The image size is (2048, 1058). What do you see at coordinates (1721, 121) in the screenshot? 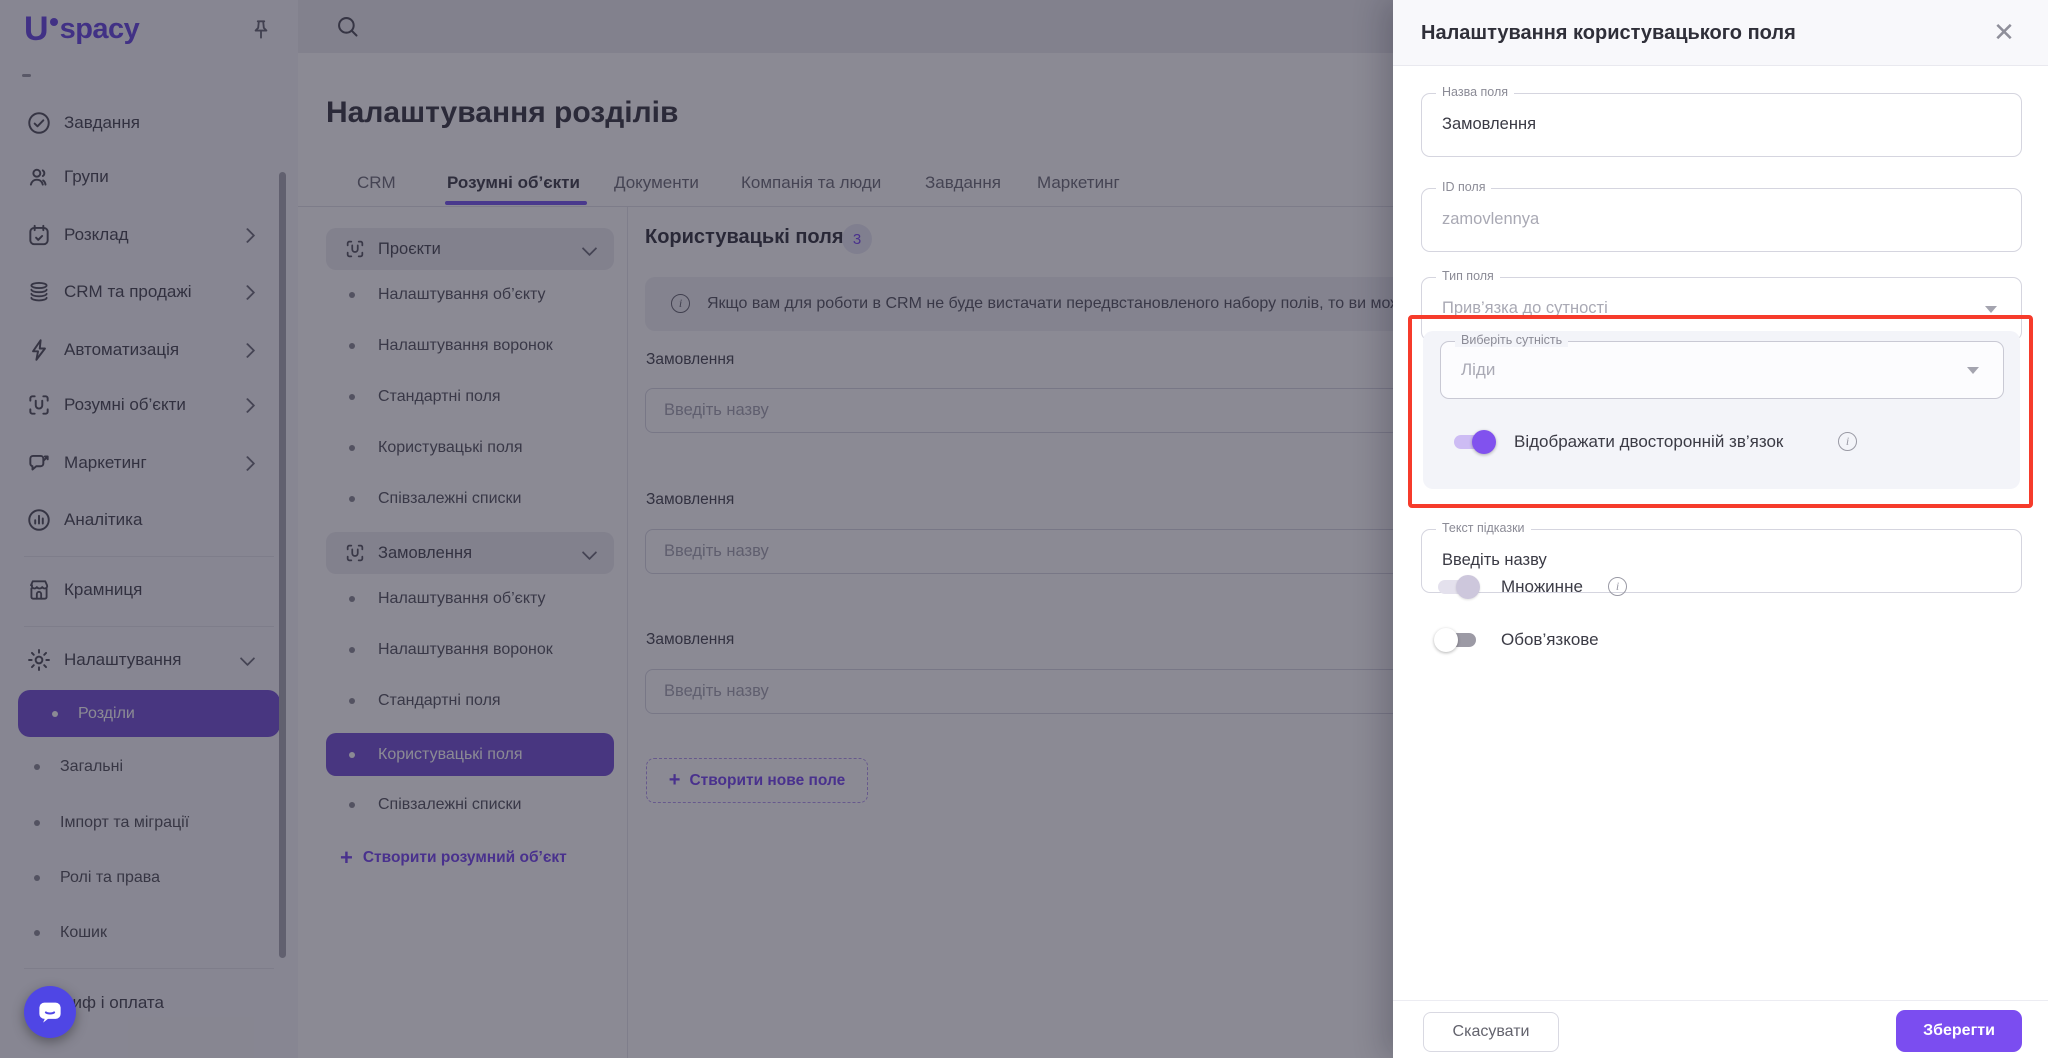
I see `field-name: Назва поля Замовлення` at bounding box center [1721, 121].